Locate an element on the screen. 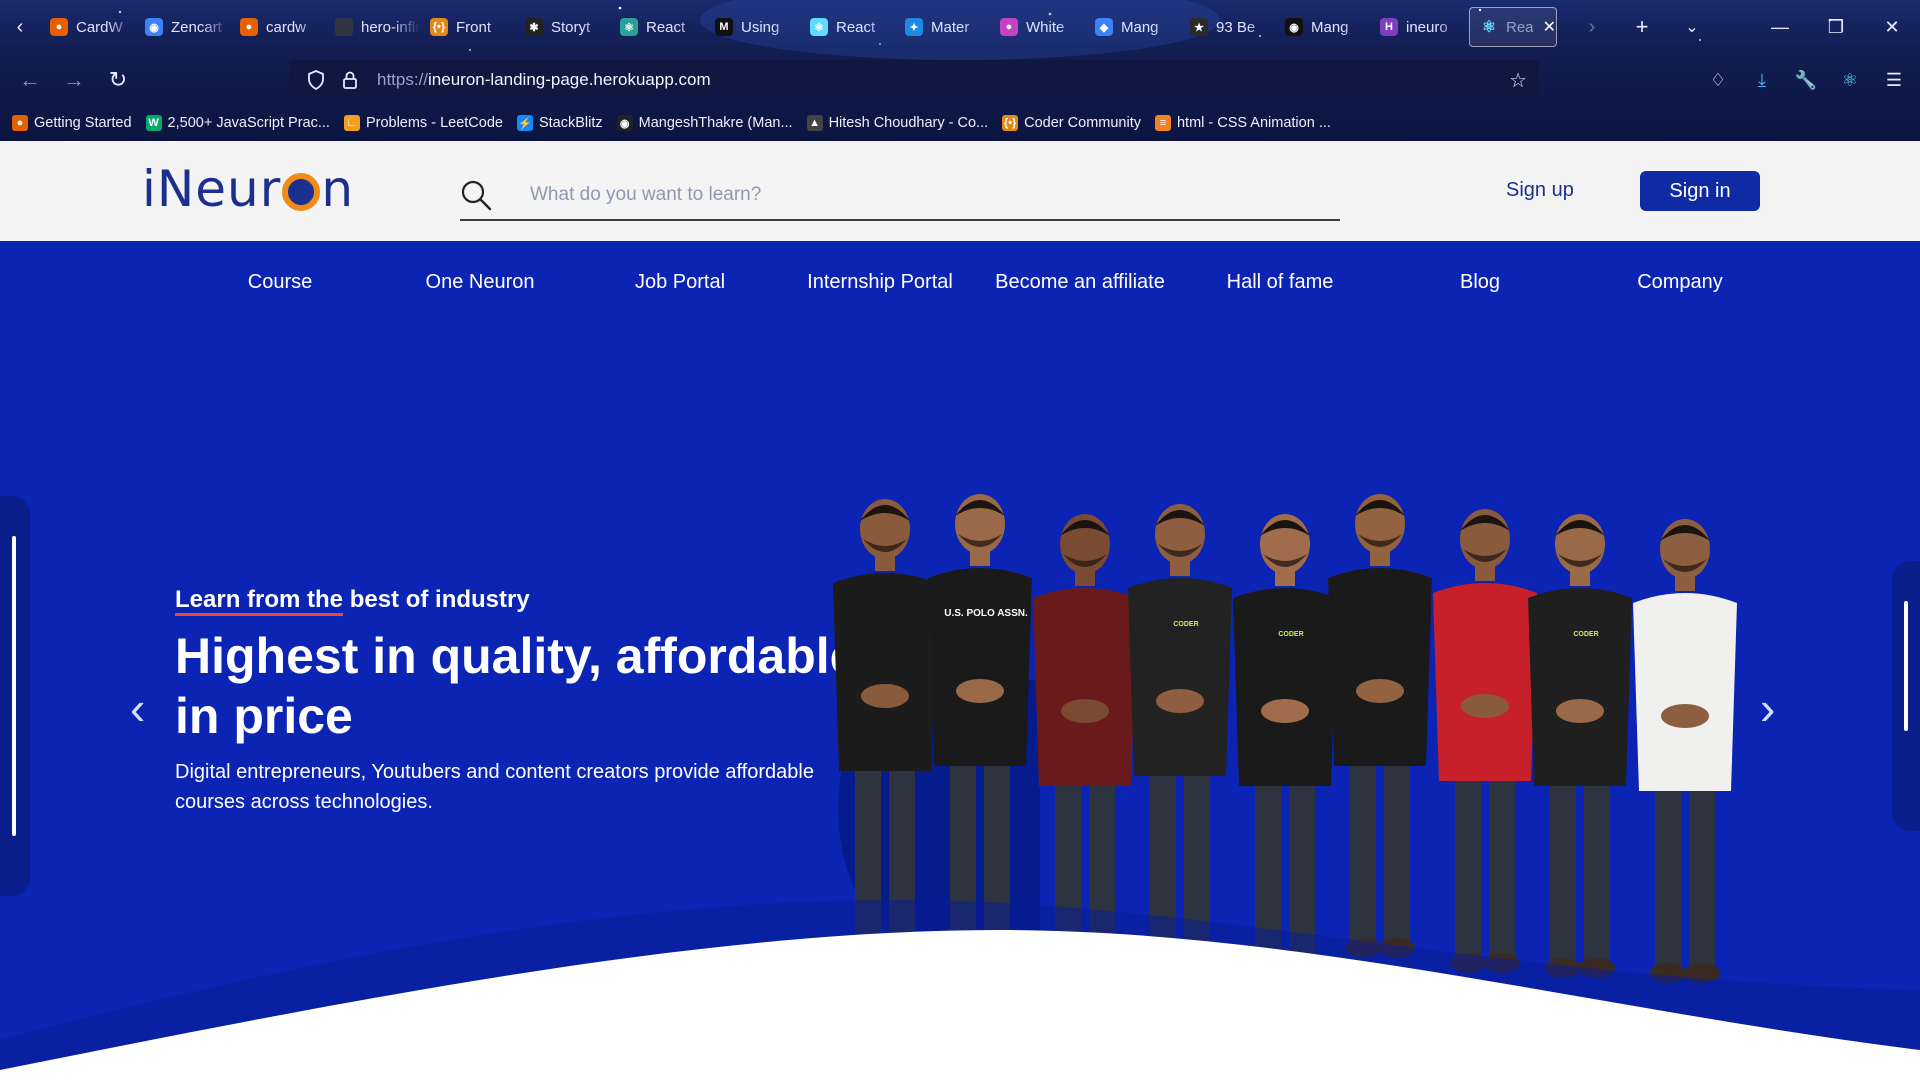 The image size is (1920, 1080). tab-item: ● CardW is located at coordinates (87, 27).